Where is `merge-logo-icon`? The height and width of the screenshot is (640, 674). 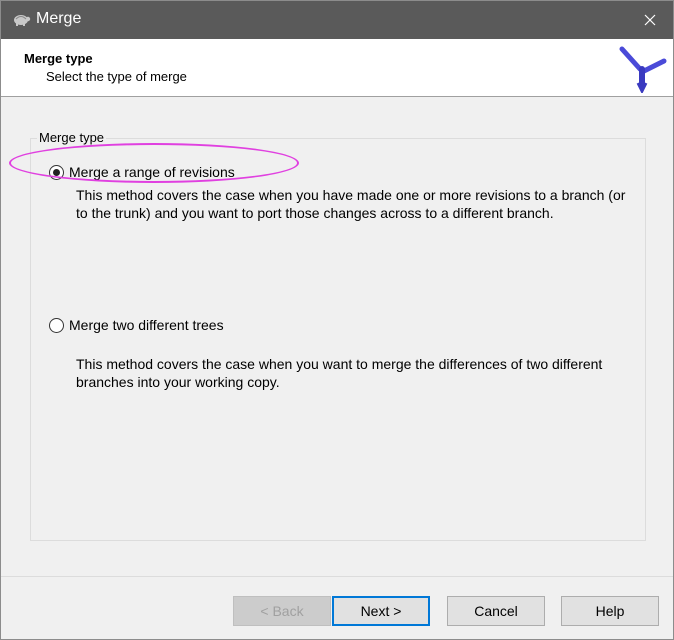 merge-logo-icon is located at coordinates (643, 69).